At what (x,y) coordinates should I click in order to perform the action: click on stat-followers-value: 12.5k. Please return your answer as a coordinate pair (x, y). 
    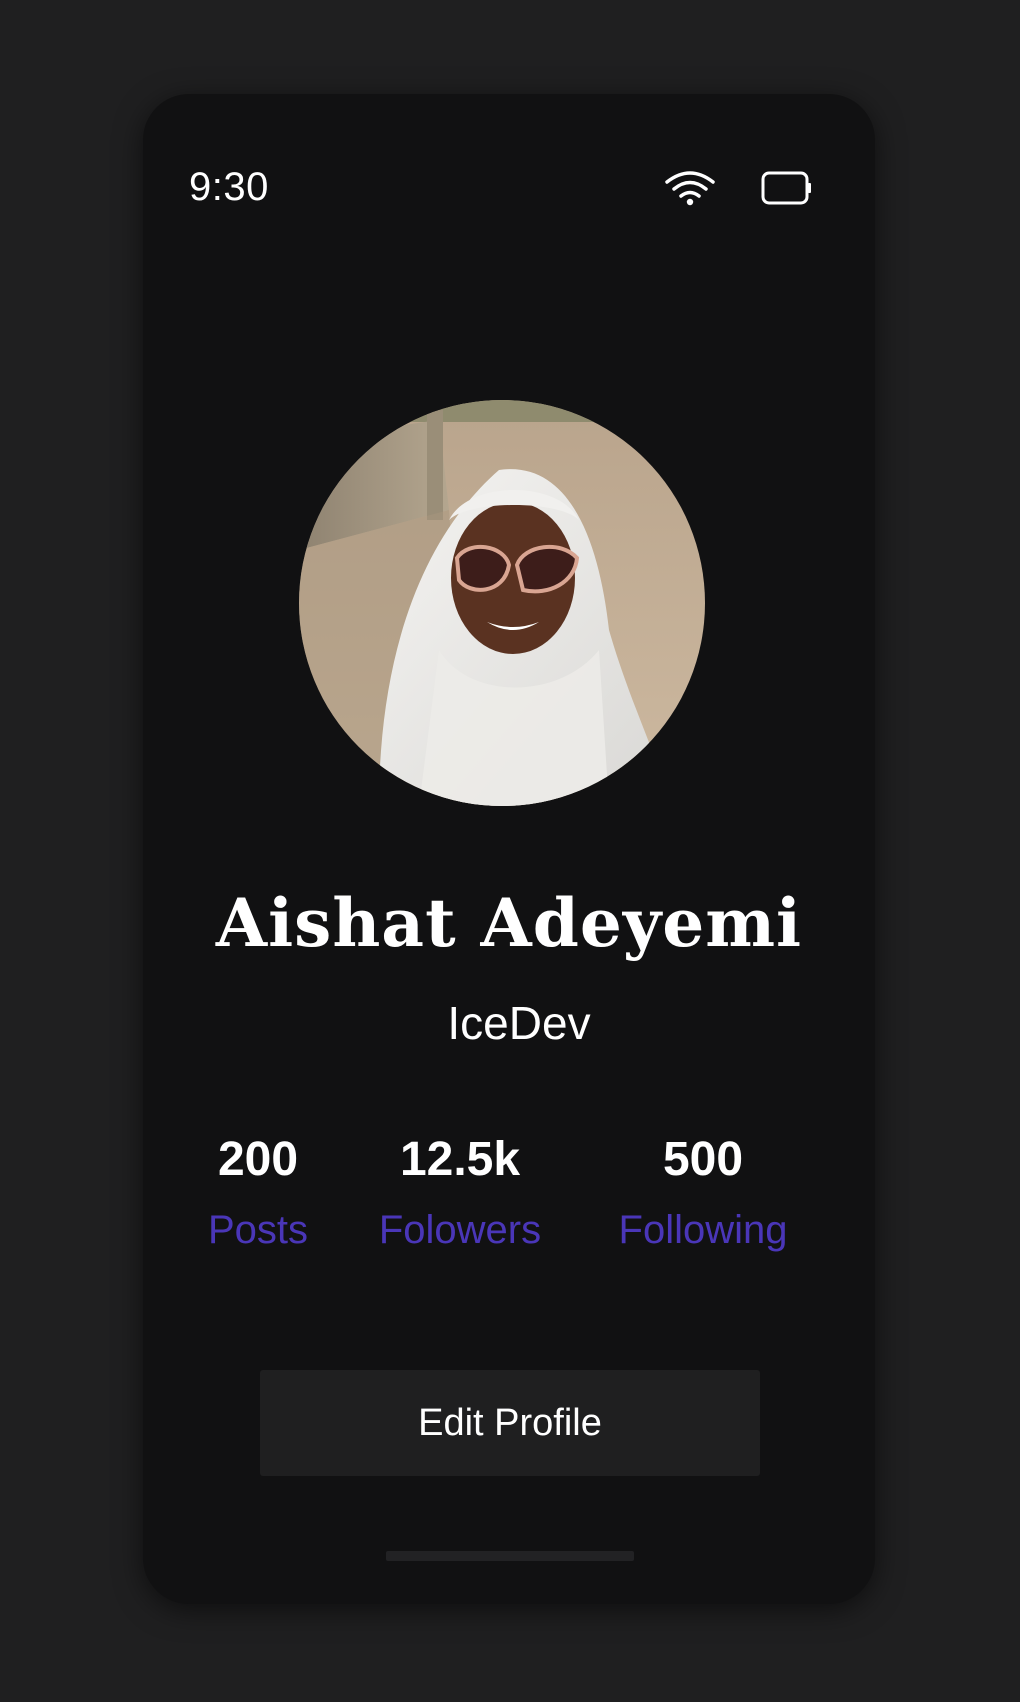
    Looking at the image, I should click on (460, 1159).